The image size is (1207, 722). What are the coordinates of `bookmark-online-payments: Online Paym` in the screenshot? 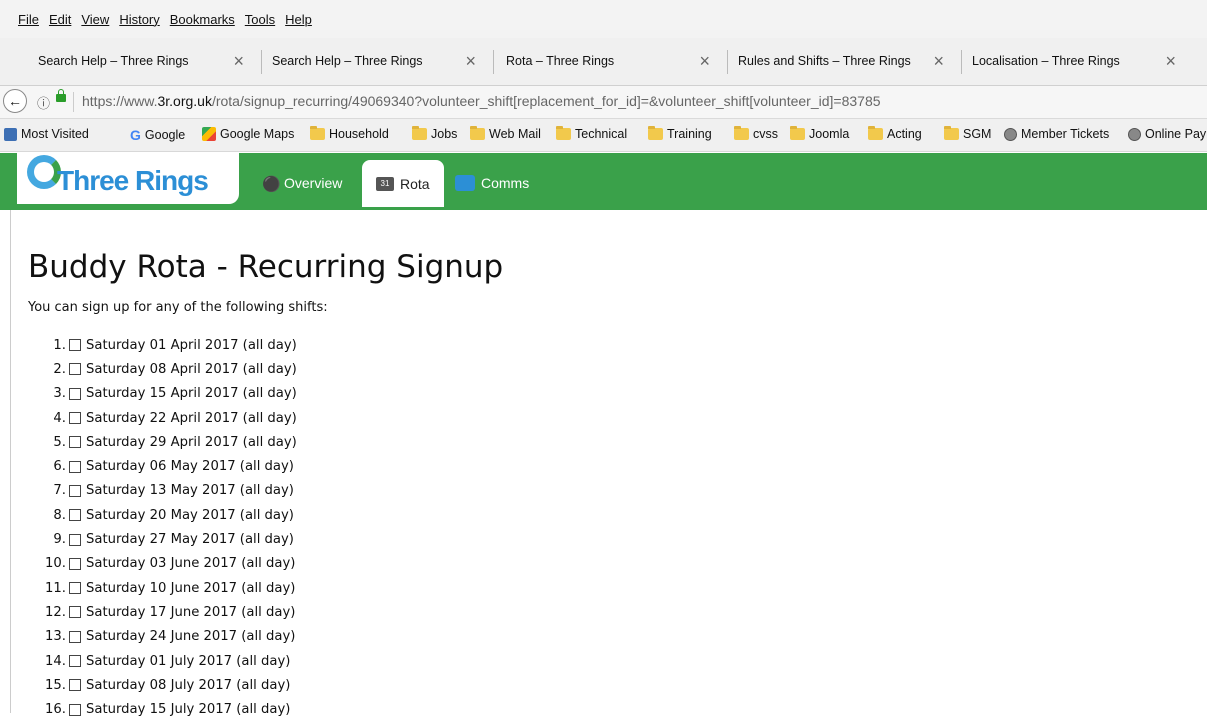 It's located at (1167, 134).